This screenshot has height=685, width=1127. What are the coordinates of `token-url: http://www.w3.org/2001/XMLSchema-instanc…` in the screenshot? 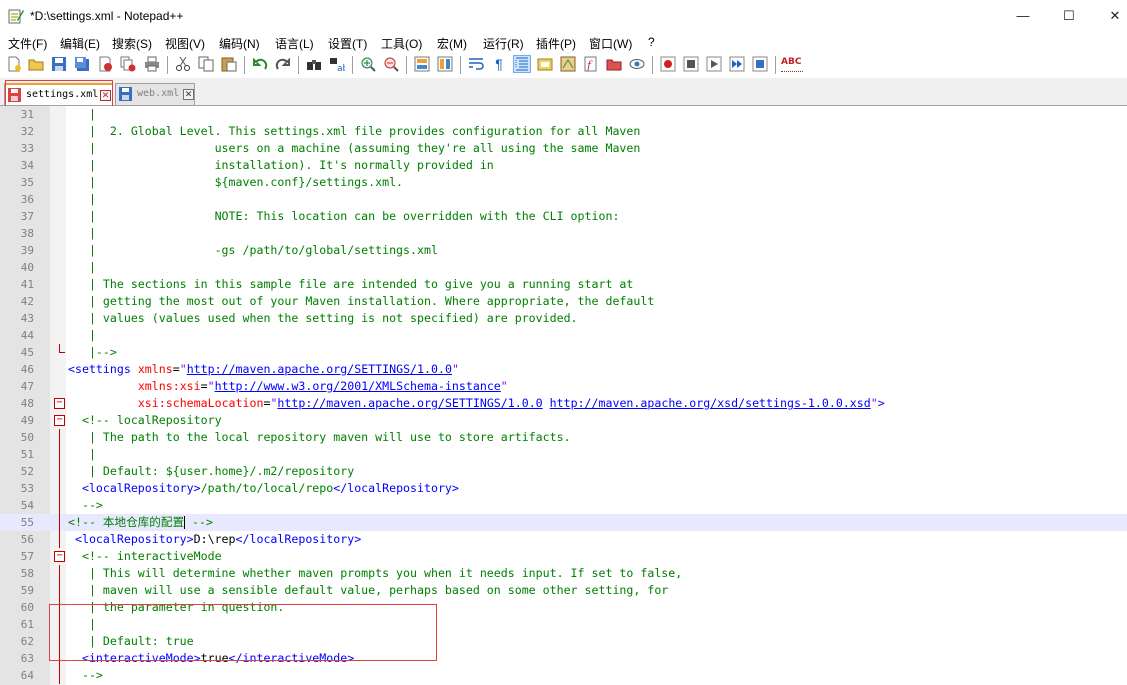 It's located at (358, 386).